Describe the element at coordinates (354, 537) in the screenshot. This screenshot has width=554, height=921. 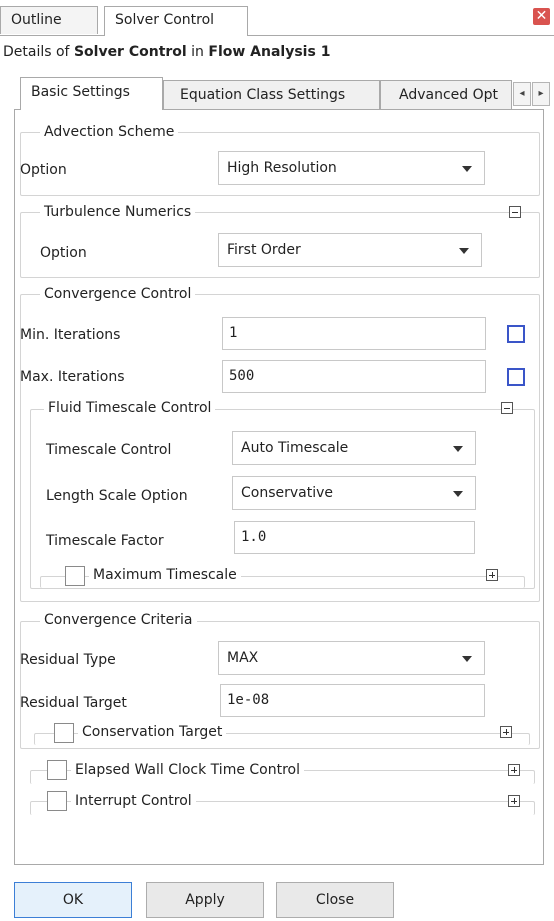
I see `timescale-factor-input: 1.0` at that location.